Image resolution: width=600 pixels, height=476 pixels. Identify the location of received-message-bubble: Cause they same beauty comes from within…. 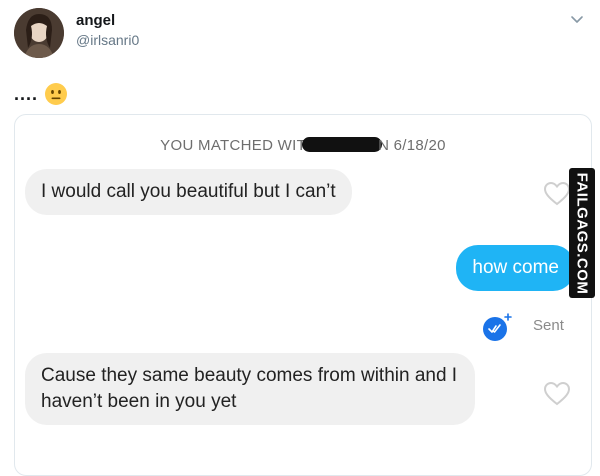
(250, 389).